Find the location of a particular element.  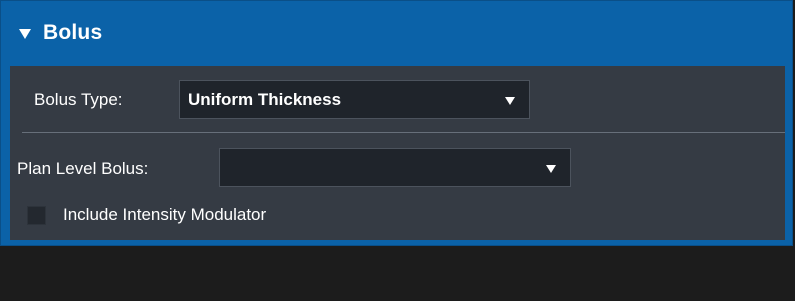

bolus-type-selected-value: Uniform Thickness is located at coordinates (265, 99).